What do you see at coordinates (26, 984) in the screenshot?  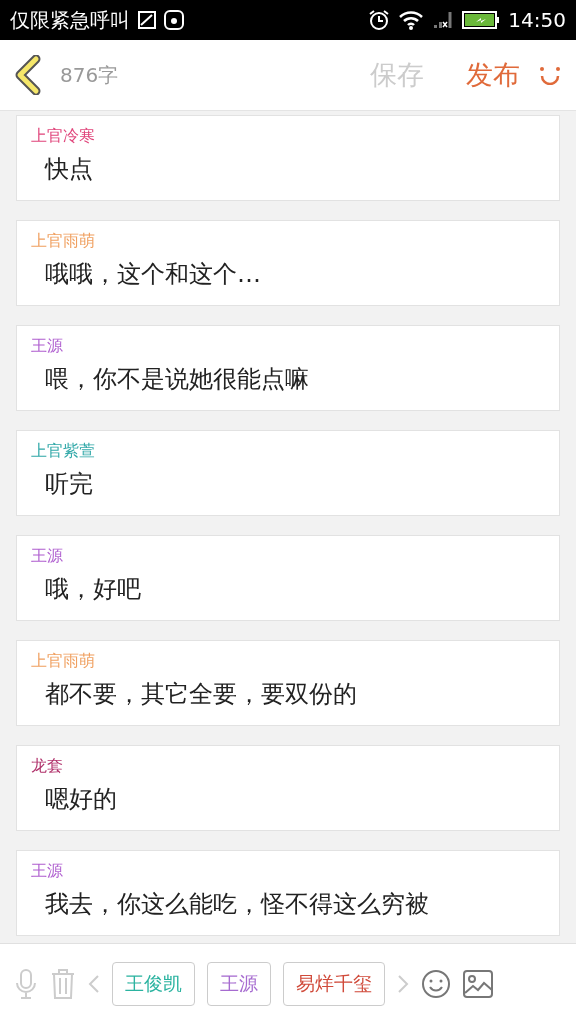 I see `microphone-icon` at bounding box center [26, 984].